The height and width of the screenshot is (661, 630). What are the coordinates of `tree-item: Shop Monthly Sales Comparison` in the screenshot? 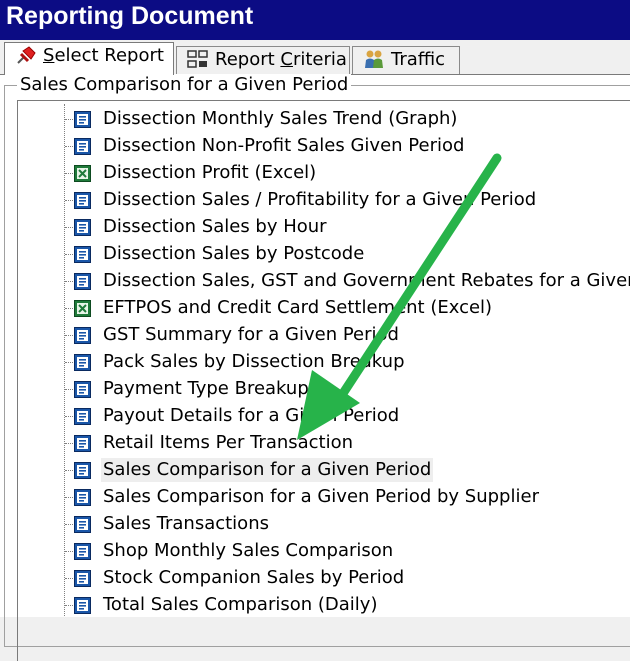 It's located at (315, 551).